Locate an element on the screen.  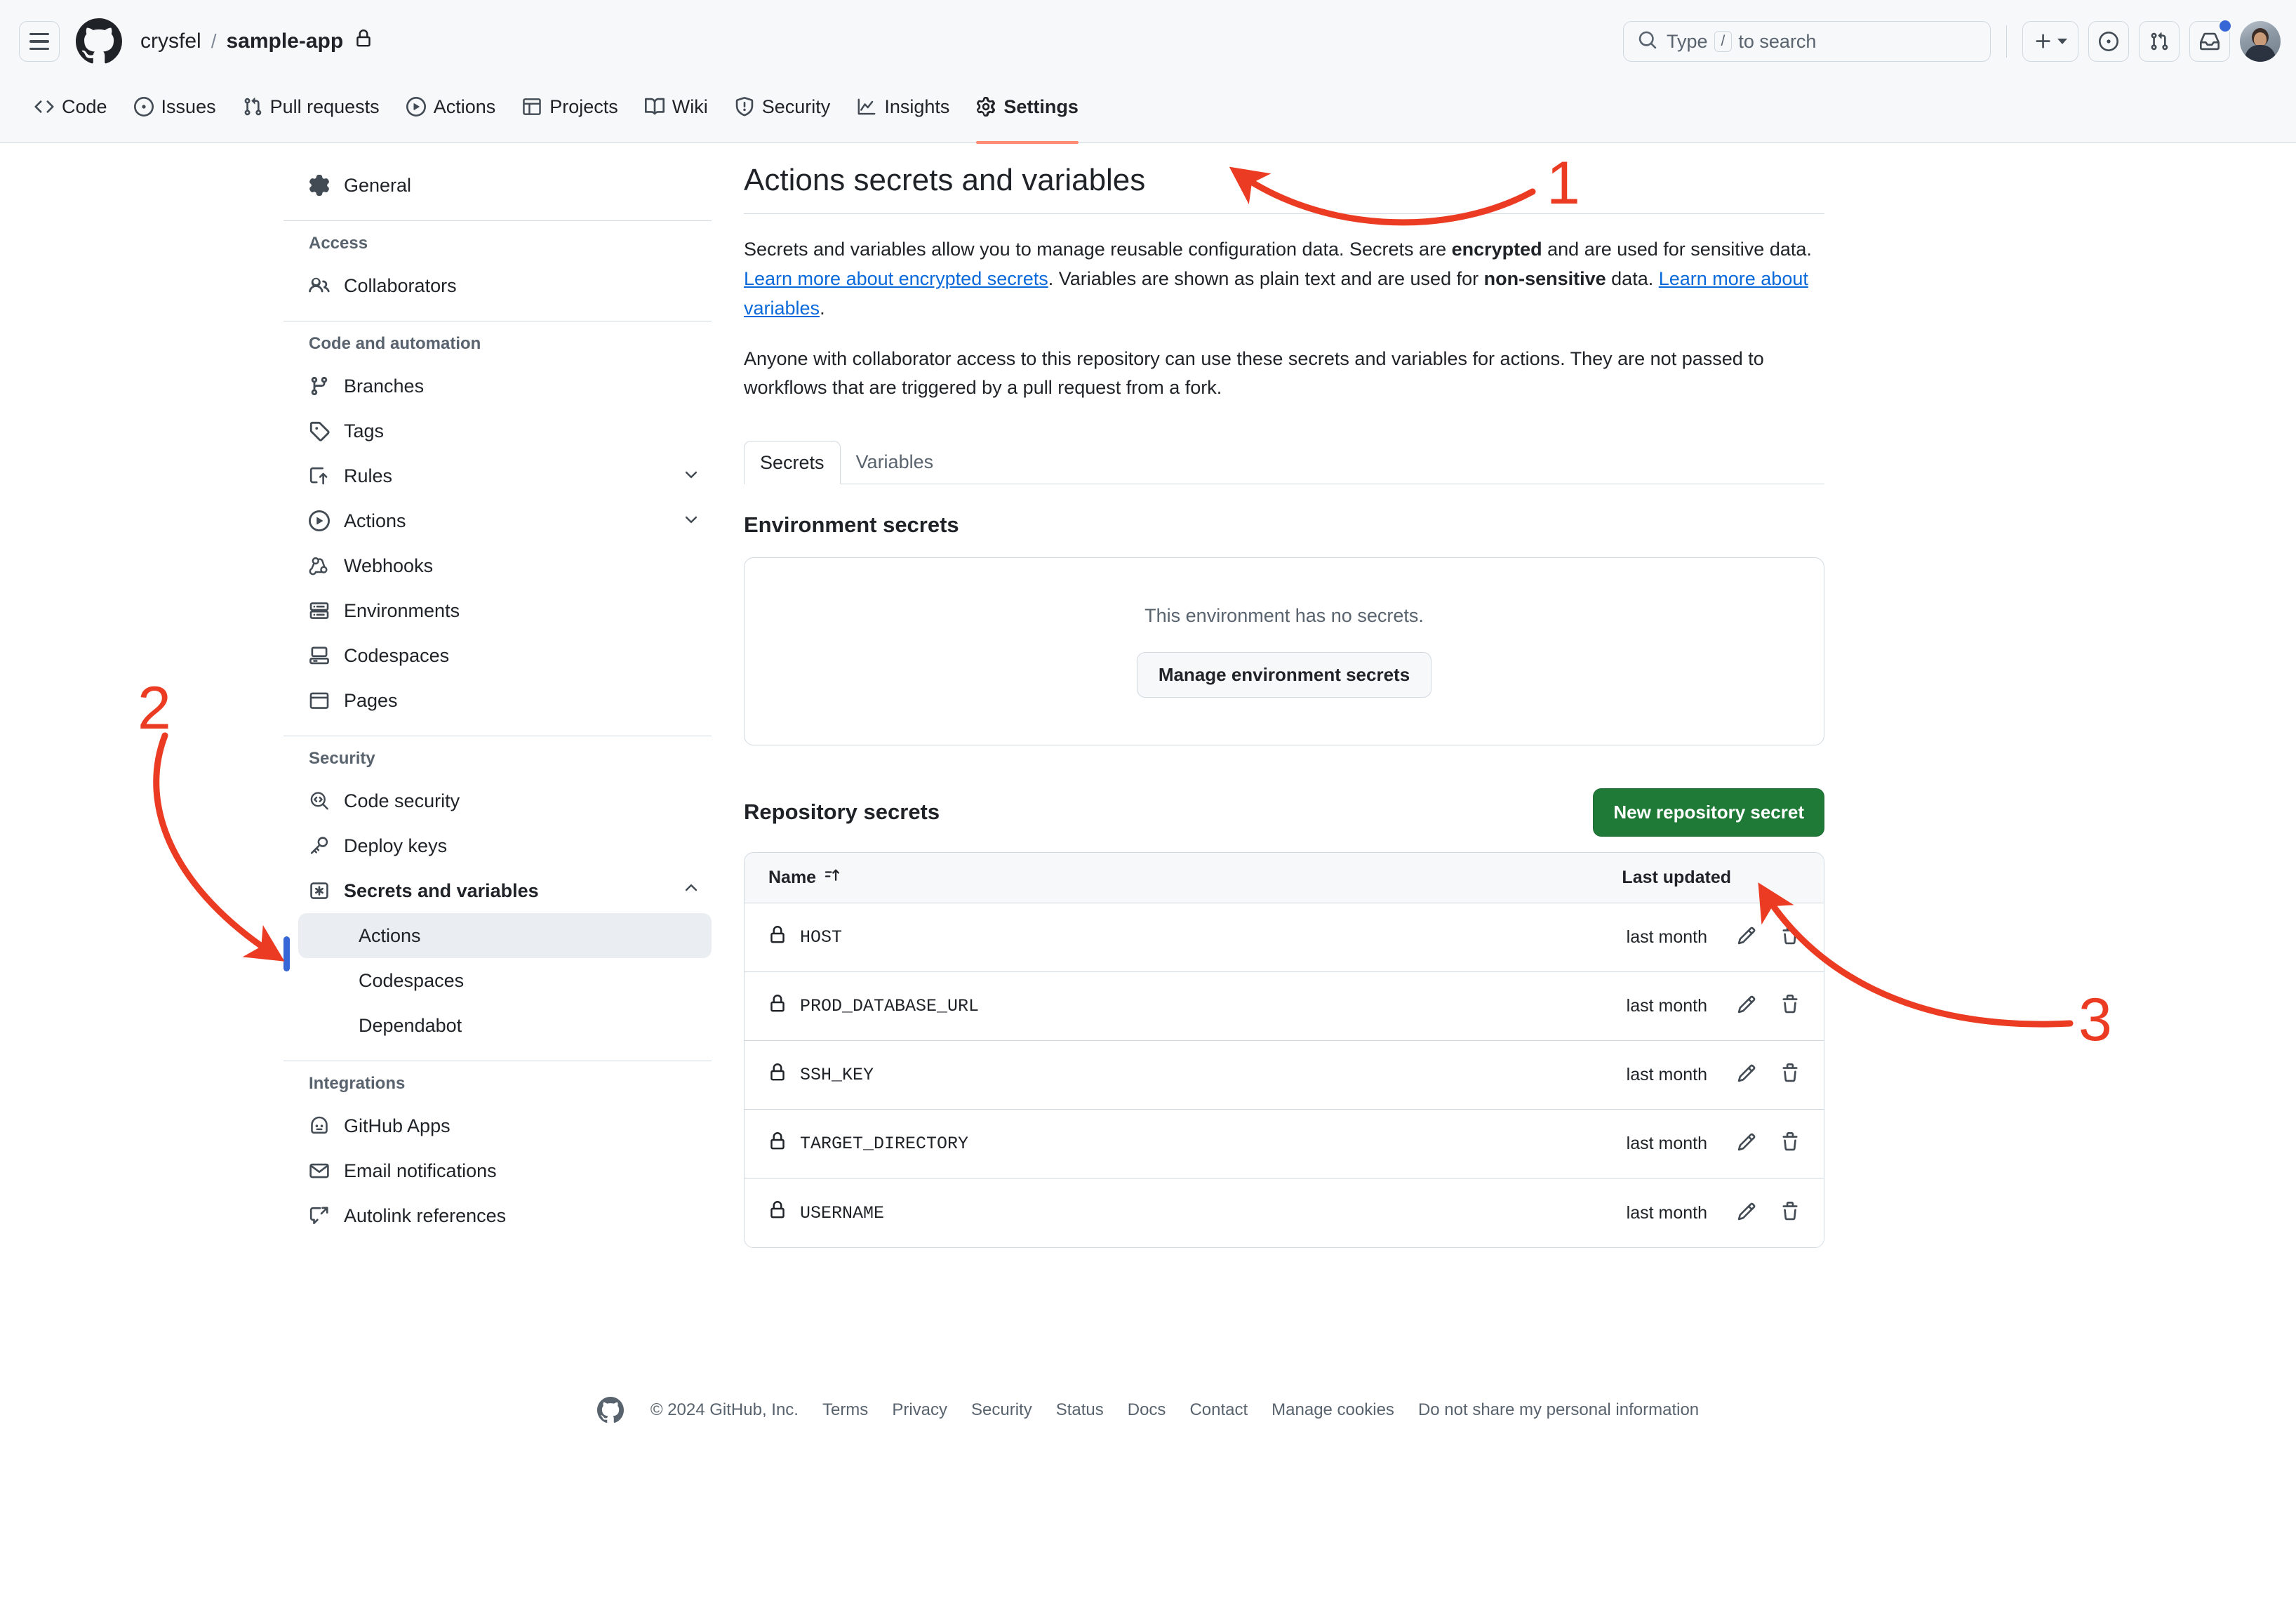
annotation-number-1: 1 is located at coordinates (1563, 183).